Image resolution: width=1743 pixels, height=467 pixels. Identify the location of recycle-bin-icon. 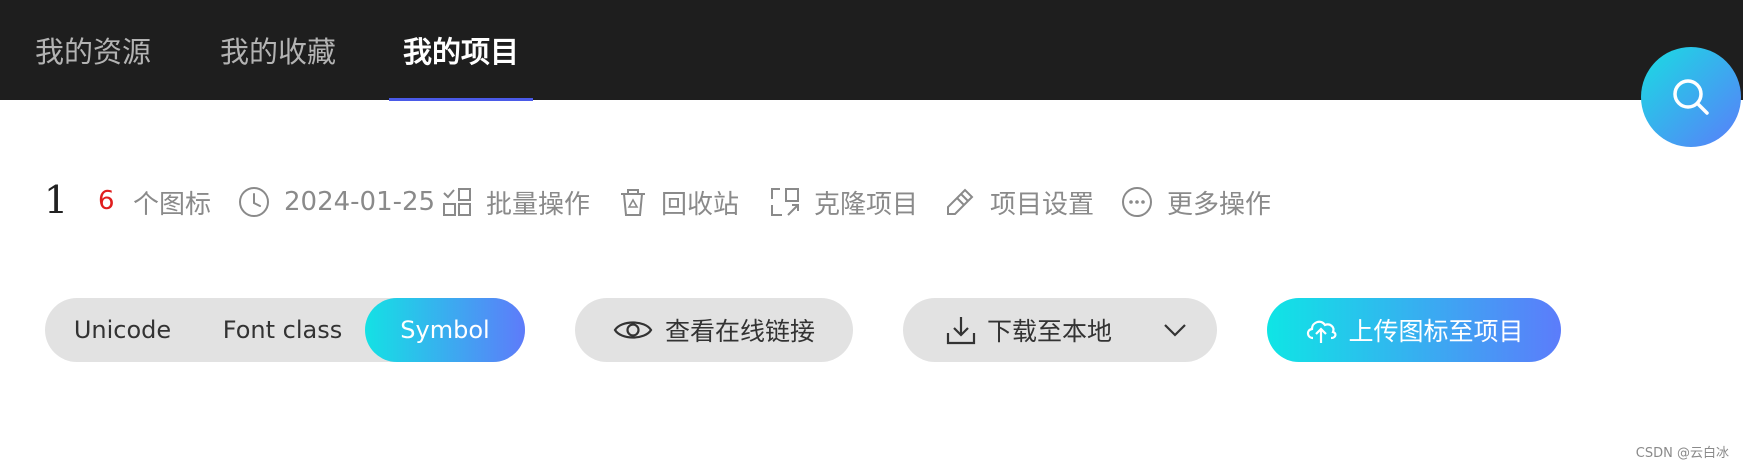
(633, 202).